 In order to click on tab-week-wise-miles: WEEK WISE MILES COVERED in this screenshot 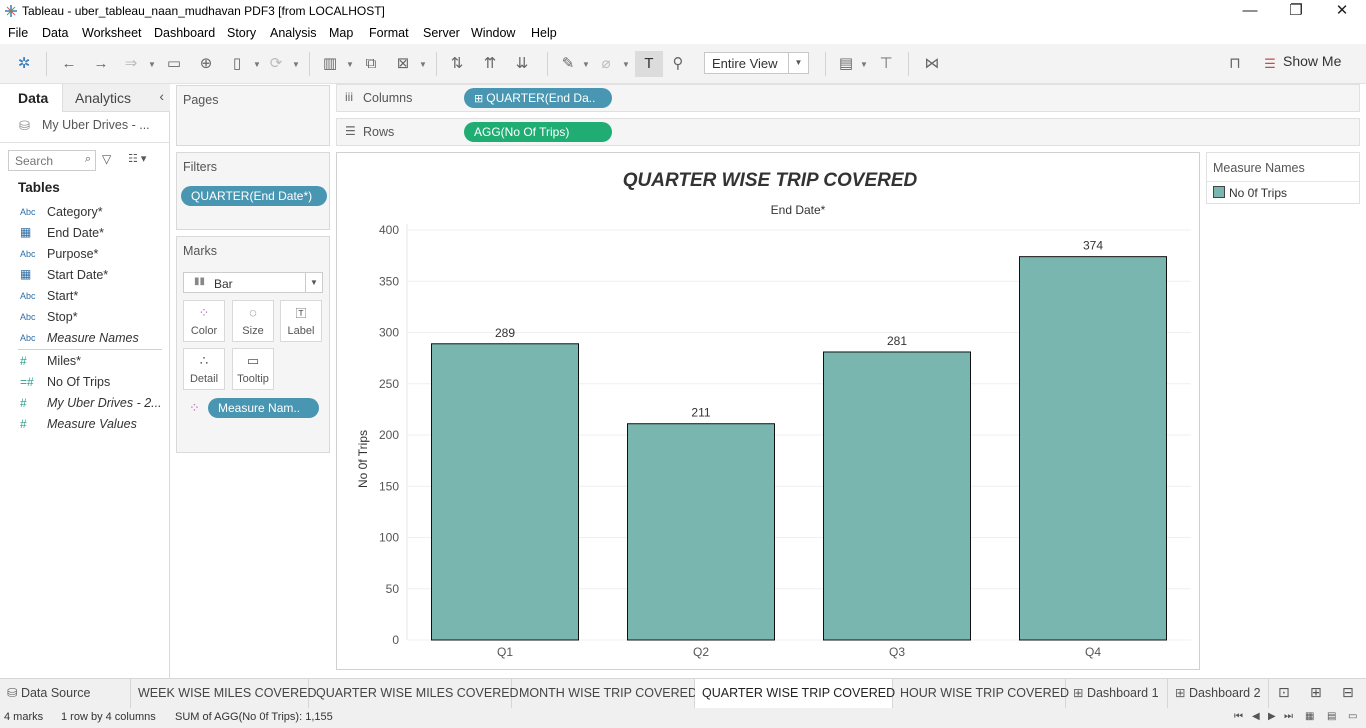, I will do `click(224, 693)`.